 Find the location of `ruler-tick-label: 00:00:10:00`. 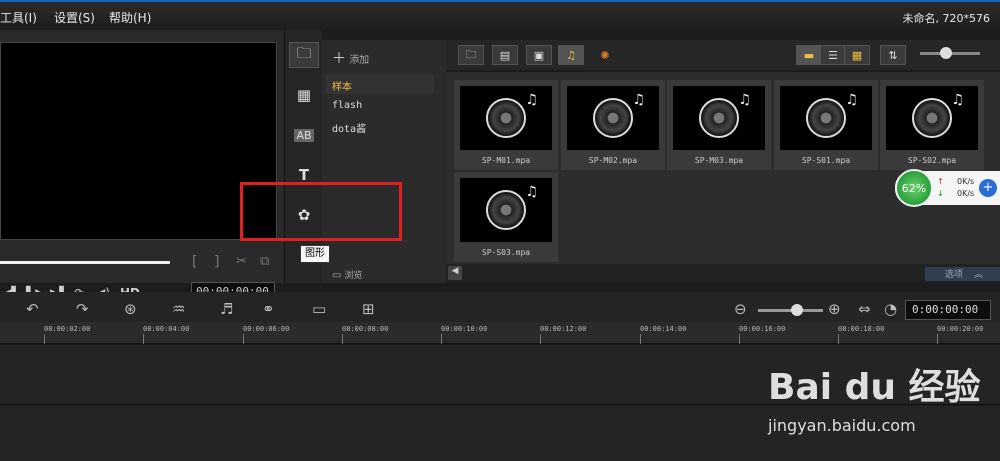

ruler-tick-label: 00:00:10:00 is located at coordinates (464, 329).